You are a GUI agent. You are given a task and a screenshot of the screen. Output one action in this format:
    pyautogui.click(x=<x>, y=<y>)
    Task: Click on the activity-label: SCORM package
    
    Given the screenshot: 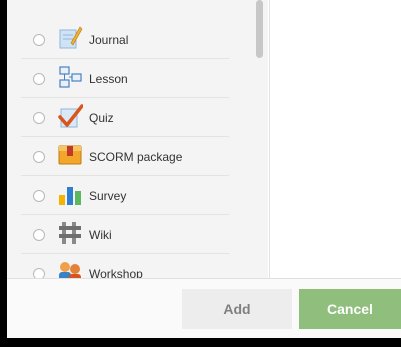 What is the action you would take?
    pyautogui.click(x=136, y=157)
    